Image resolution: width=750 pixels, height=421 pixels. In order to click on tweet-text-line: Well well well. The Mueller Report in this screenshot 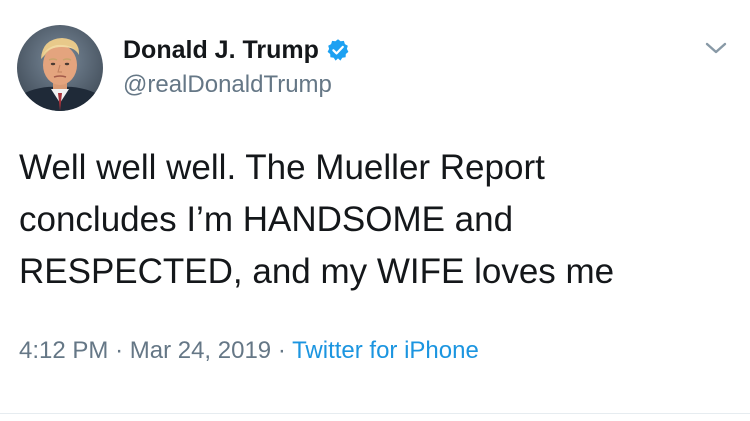, I will do `click(282, 167)`.